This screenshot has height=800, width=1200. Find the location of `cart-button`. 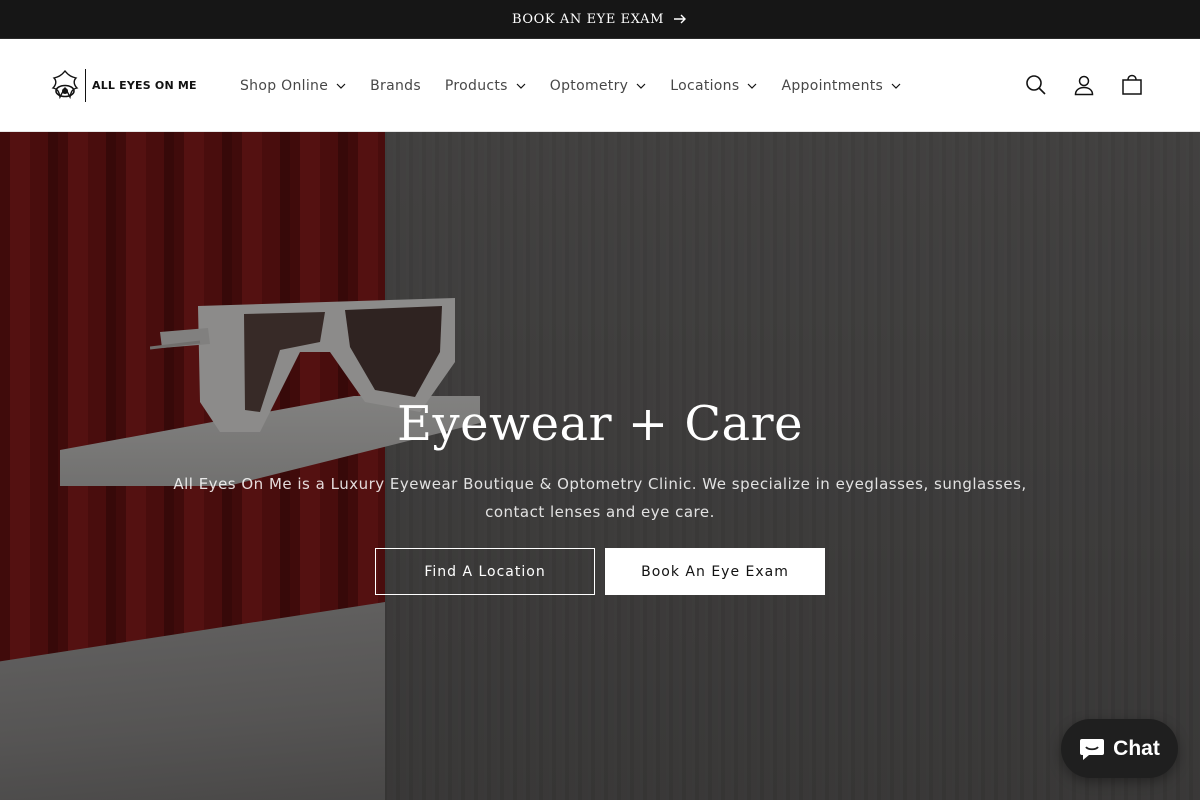

cart-button is located at coordinates (1132, 85).